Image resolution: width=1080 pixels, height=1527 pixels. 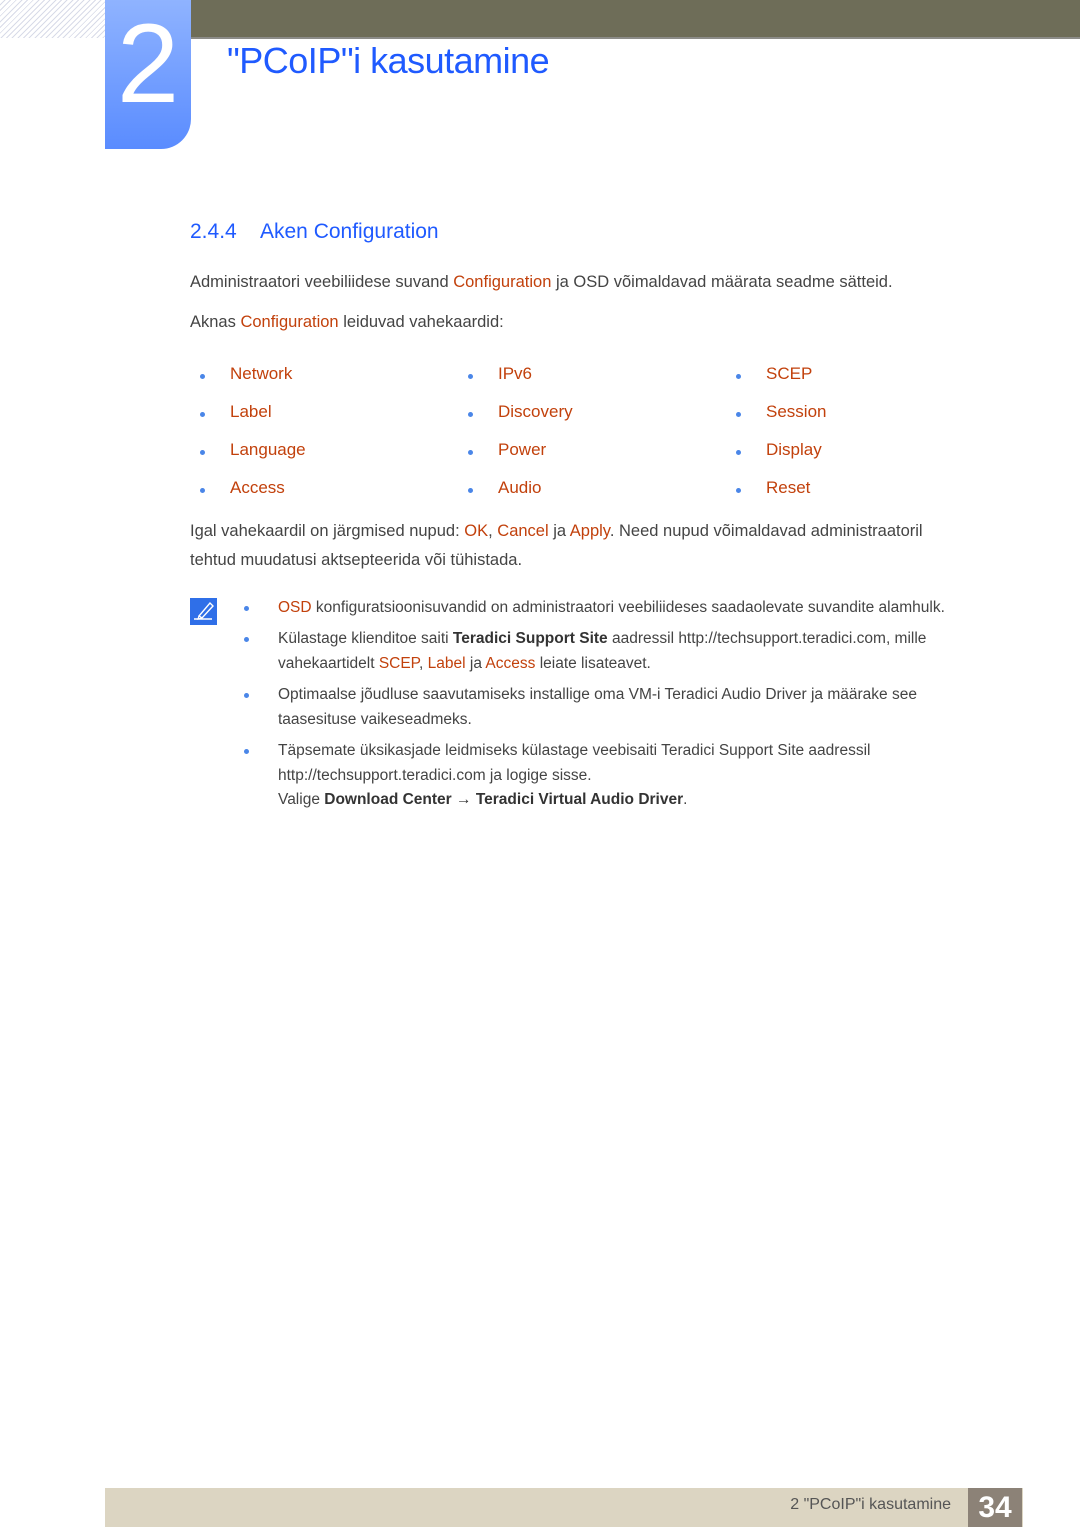 I want to click on tab-item: IPv6, so click(x=500, y=383).